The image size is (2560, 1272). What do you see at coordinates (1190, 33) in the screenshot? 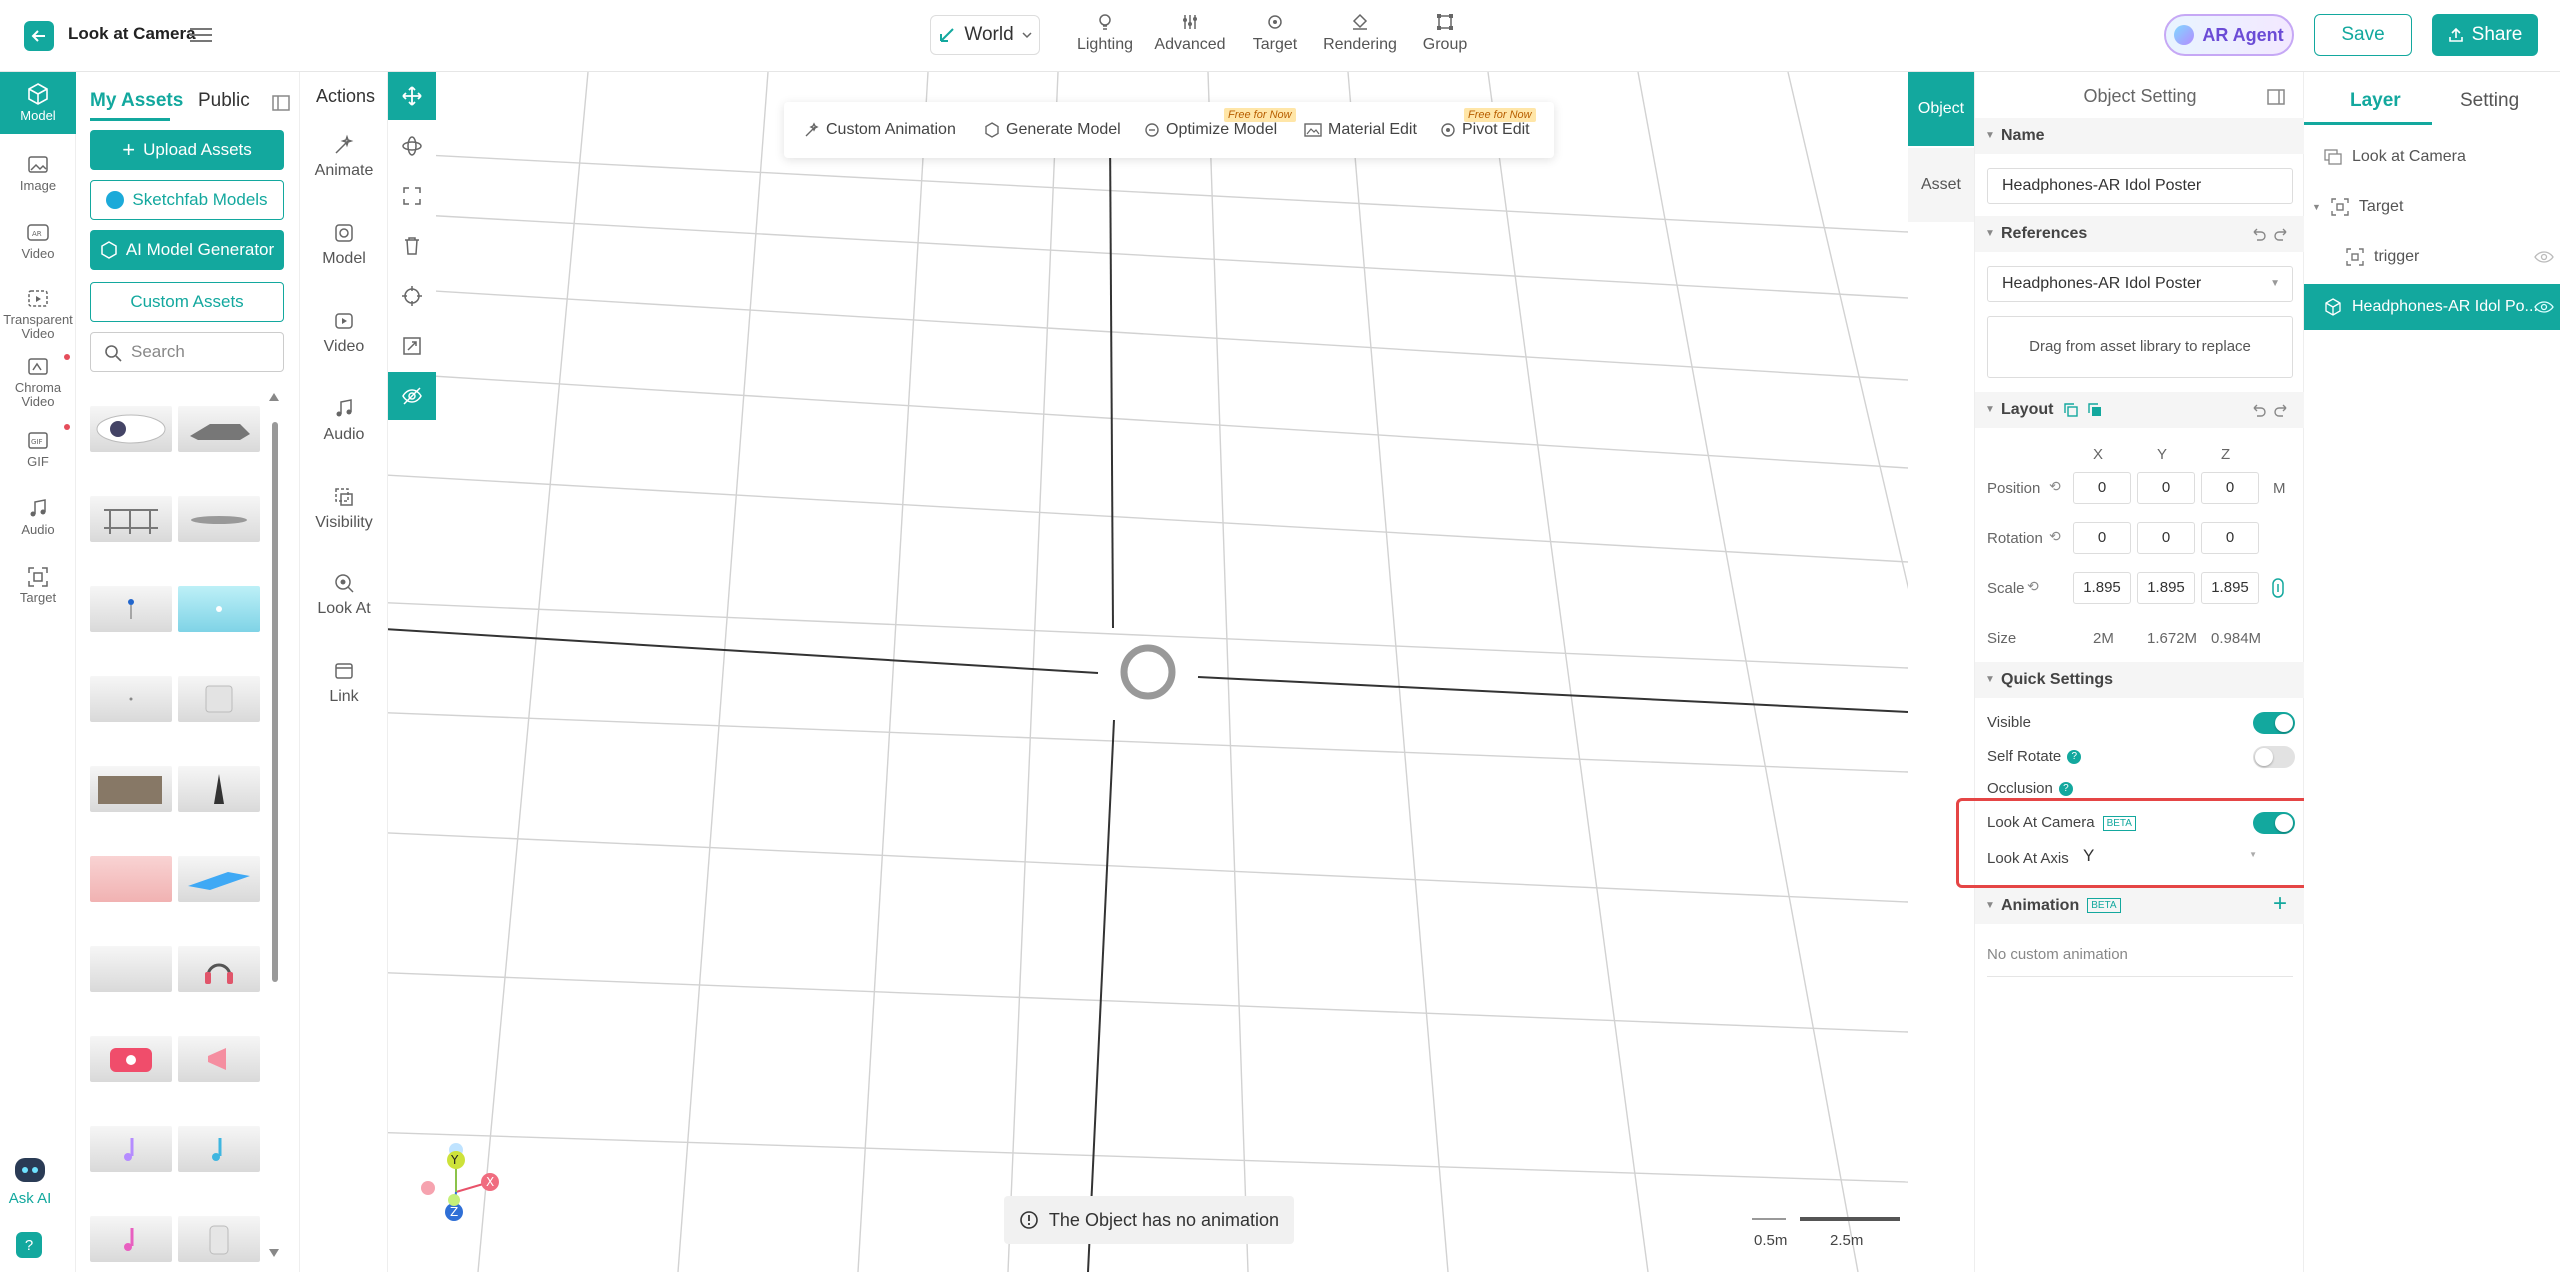
I see `advanced-tool: Advanced` at bounding box center [1190, 33].